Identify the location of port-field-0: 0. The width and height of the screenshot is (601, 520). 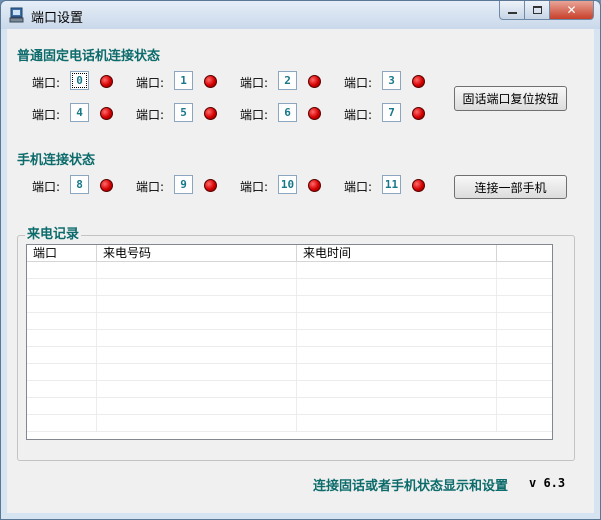
(79, 80).